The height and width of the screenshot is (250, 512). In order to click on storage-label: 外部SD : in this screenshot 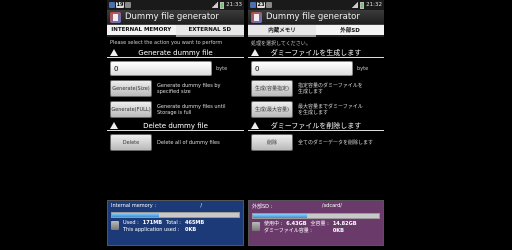, I will do `click(262, 207)`.